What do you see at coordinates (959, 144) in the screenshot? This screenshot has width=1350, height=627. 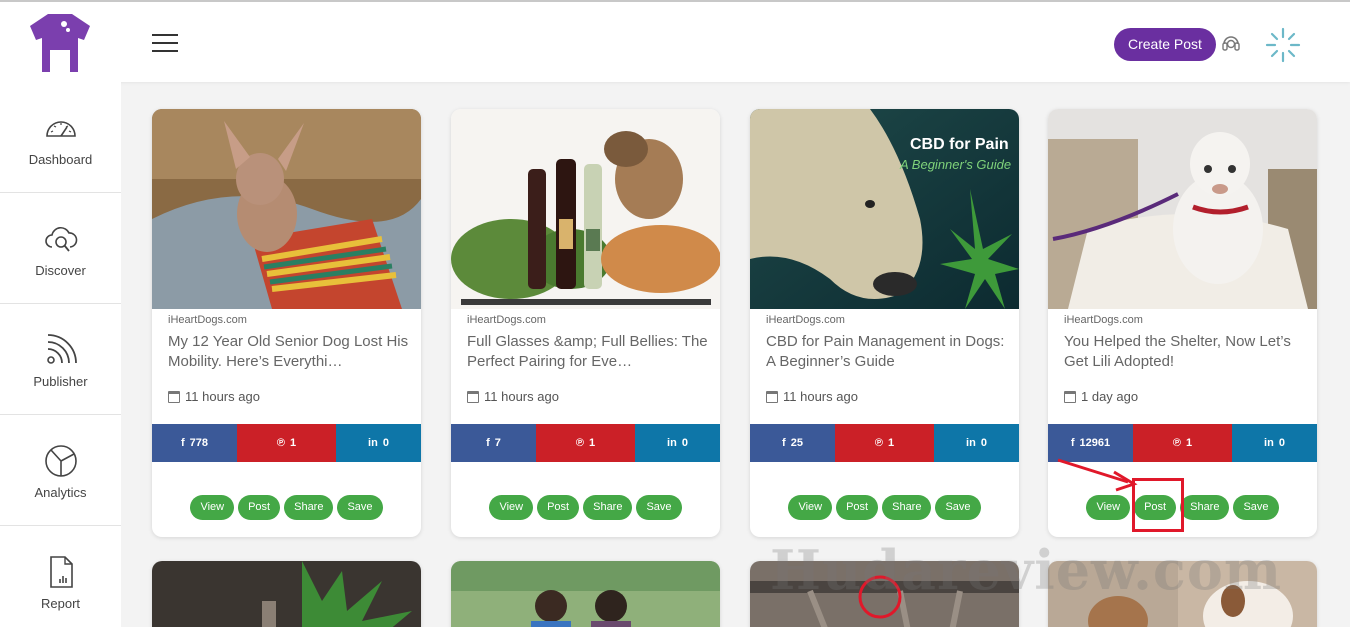 I see `thumb-title: CBD for Pain` at bounding box center [959, 144].